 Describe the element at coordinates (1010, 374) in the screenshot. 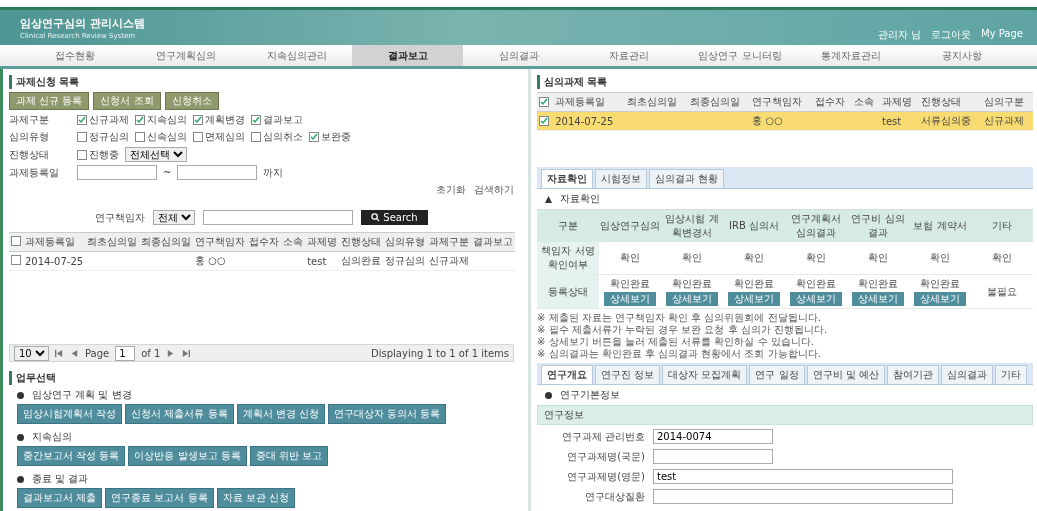

I see `tab: 기타` at that location.